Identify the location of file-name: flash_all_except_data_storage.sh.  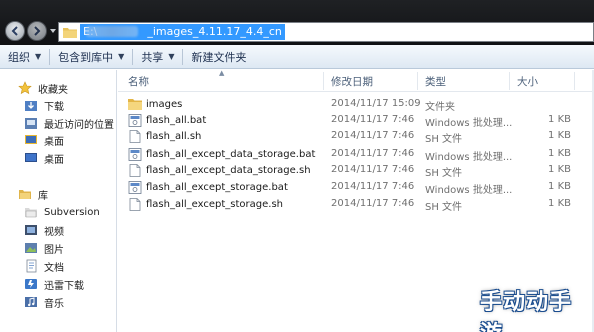
(228, 170).